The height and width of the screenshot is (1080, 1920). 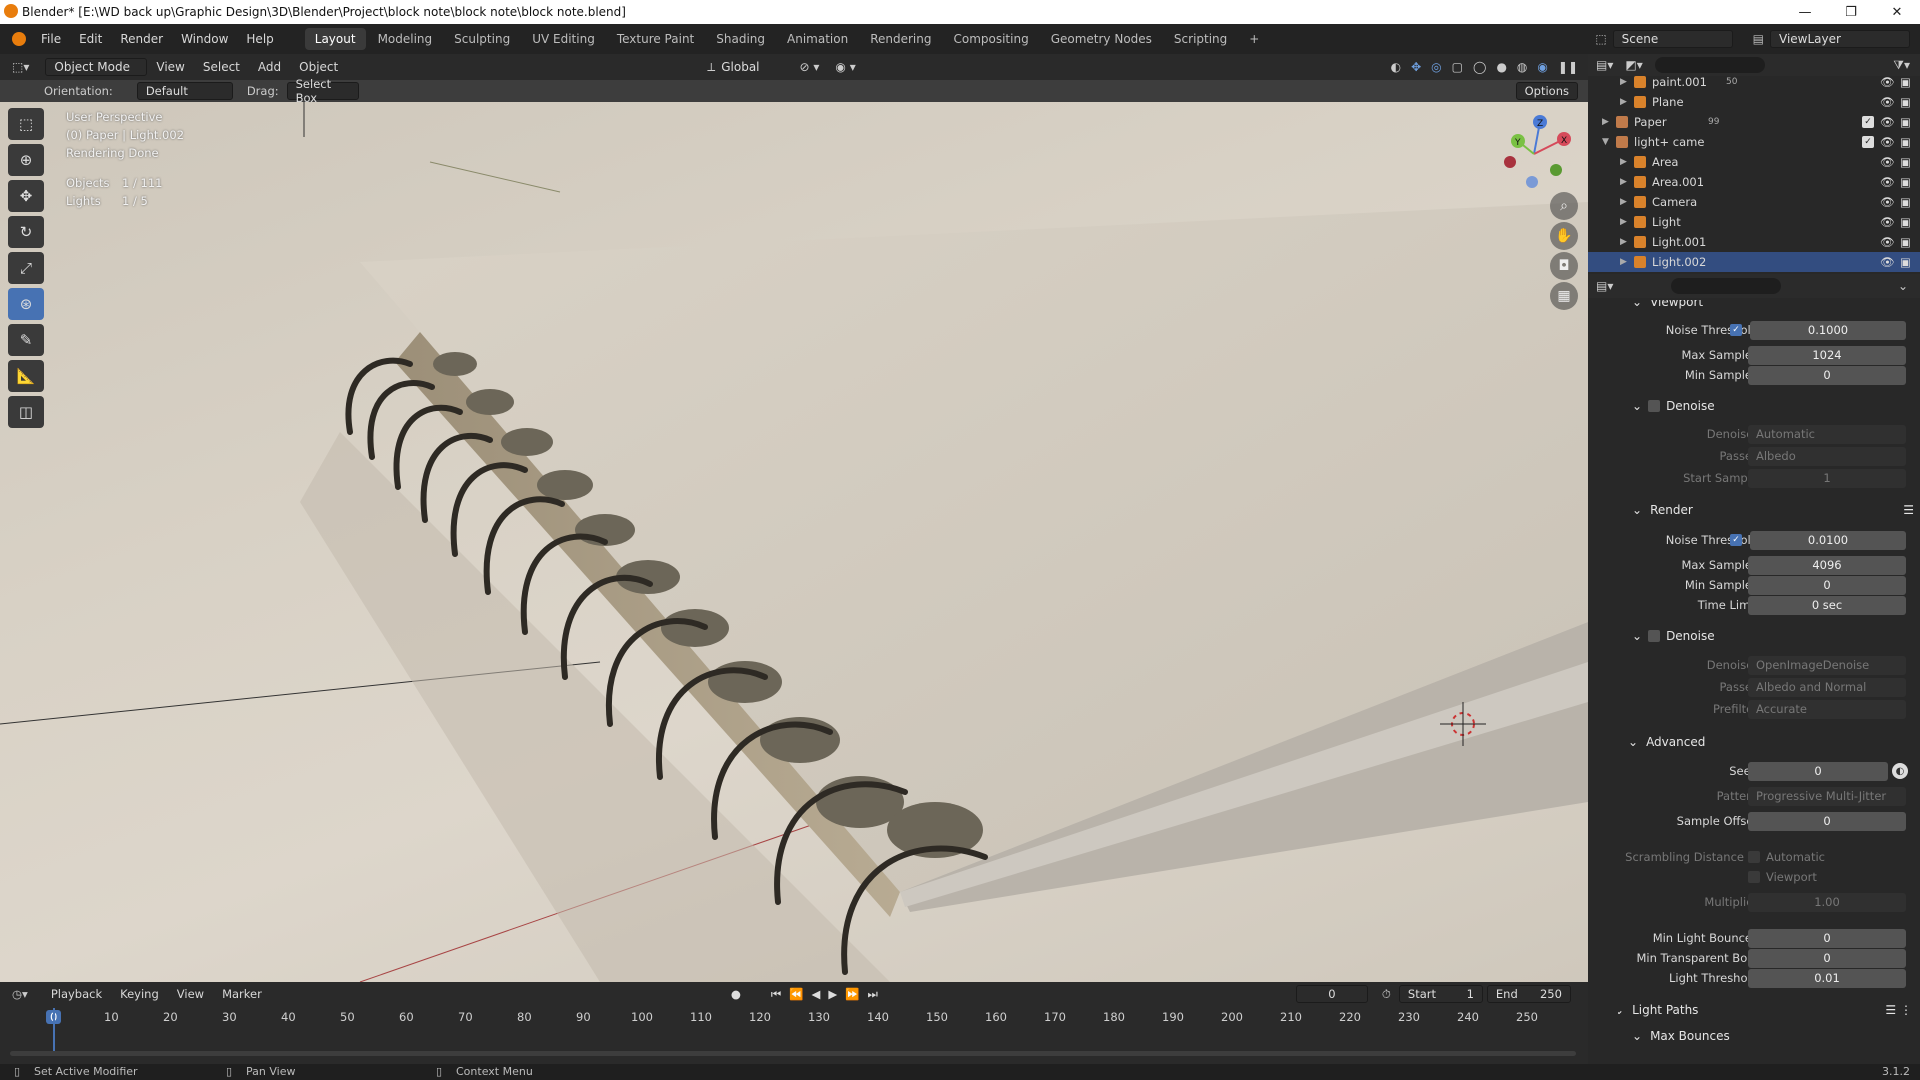 I want to click on start-frame-field: Start 1, so click(x=1440, y=994).